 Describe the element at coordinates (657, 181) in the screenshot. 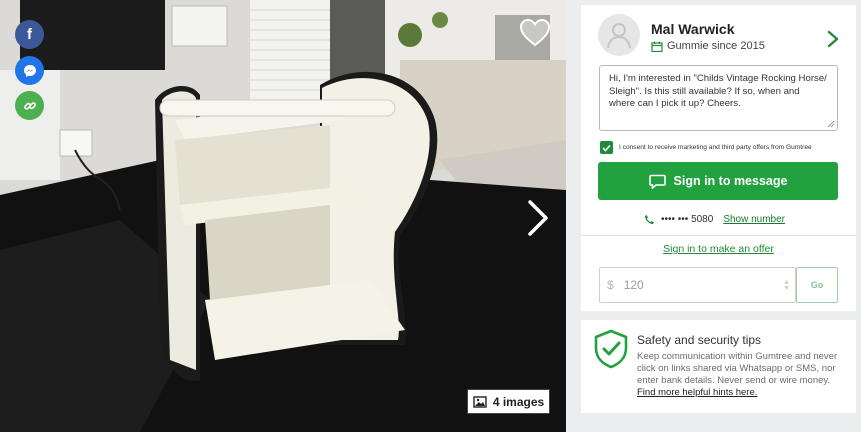

I see `chat-icon` at that location.